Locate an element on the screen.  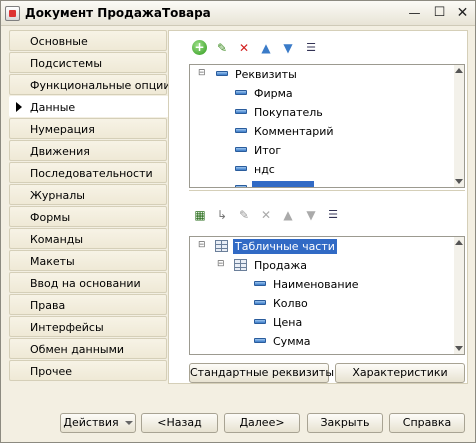
document-icon is located at coordinates (12, 13).